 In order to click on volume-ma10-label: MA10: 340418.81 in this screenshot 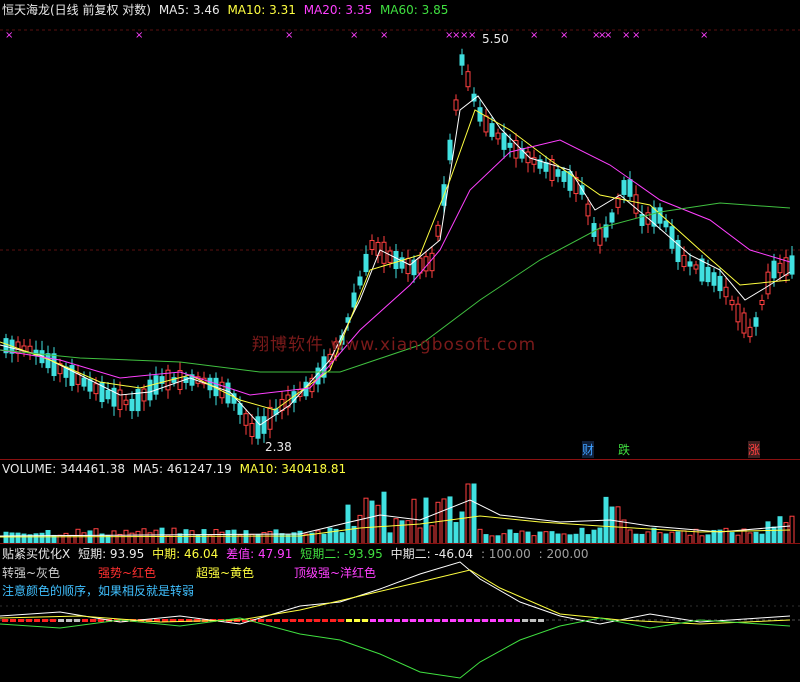, I will do `click(293, 469)`.